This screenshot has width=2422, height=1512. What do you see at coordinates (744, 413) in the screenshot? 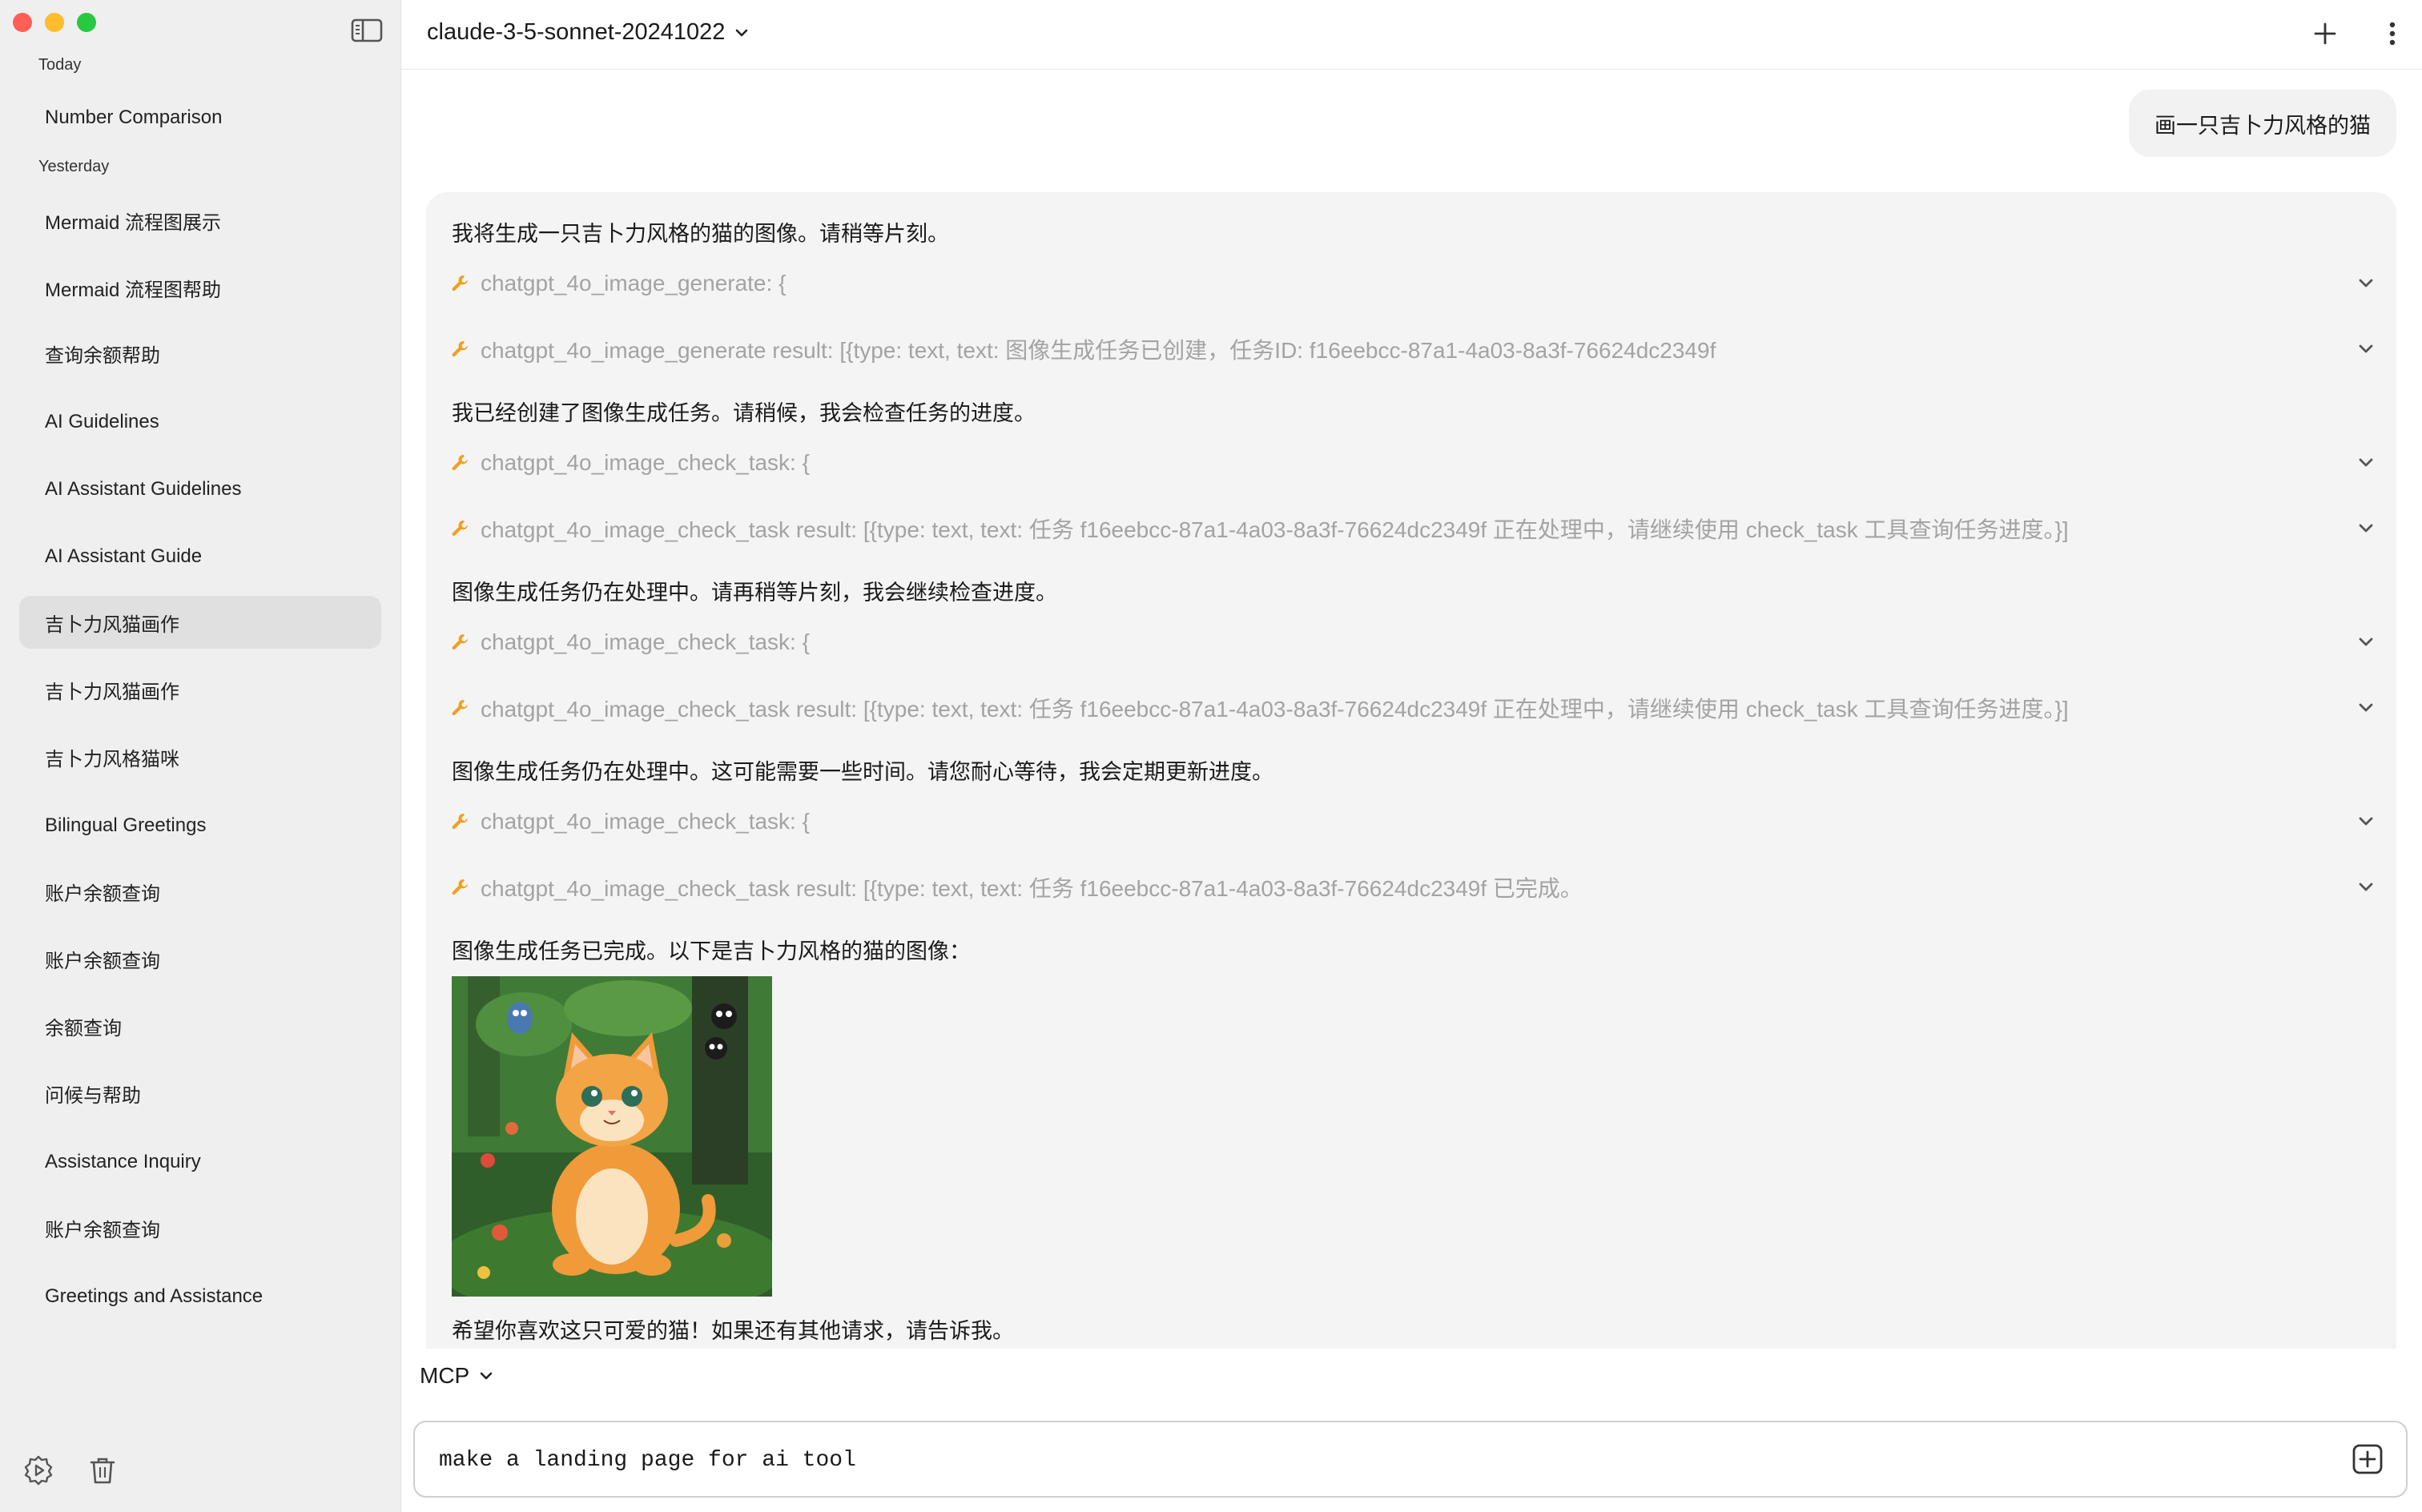
I see `assistant-text: 我已经创建了图像生成任务。请稍候，我会检查任务的进度。` at bounding box center [744, 413].